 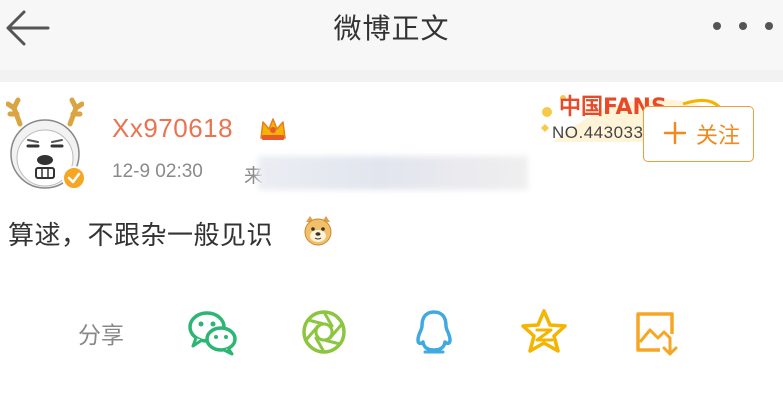 I want to click on share-label: 分享, so click(x=101, y=336).